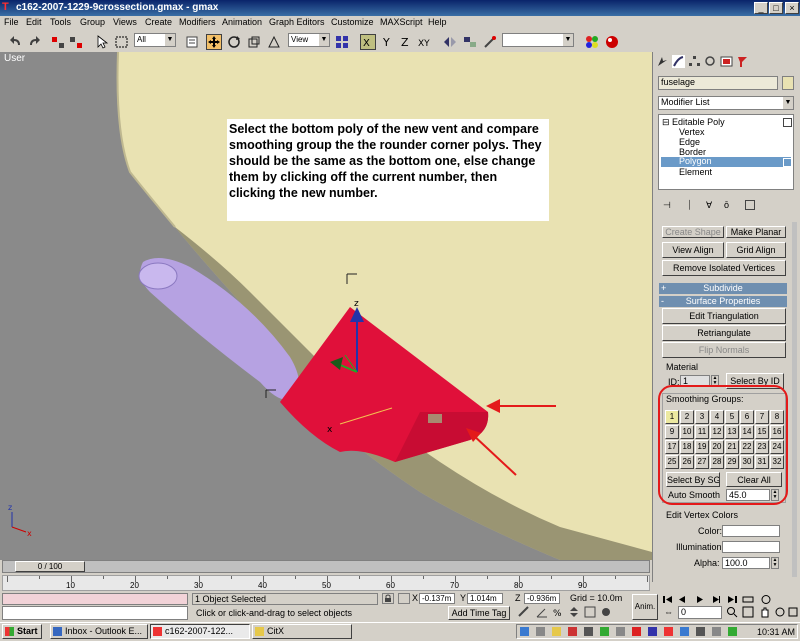 The width and height of the screenshot is (800, 641). I want to click on lock-selection-icon, so click(388, 598).